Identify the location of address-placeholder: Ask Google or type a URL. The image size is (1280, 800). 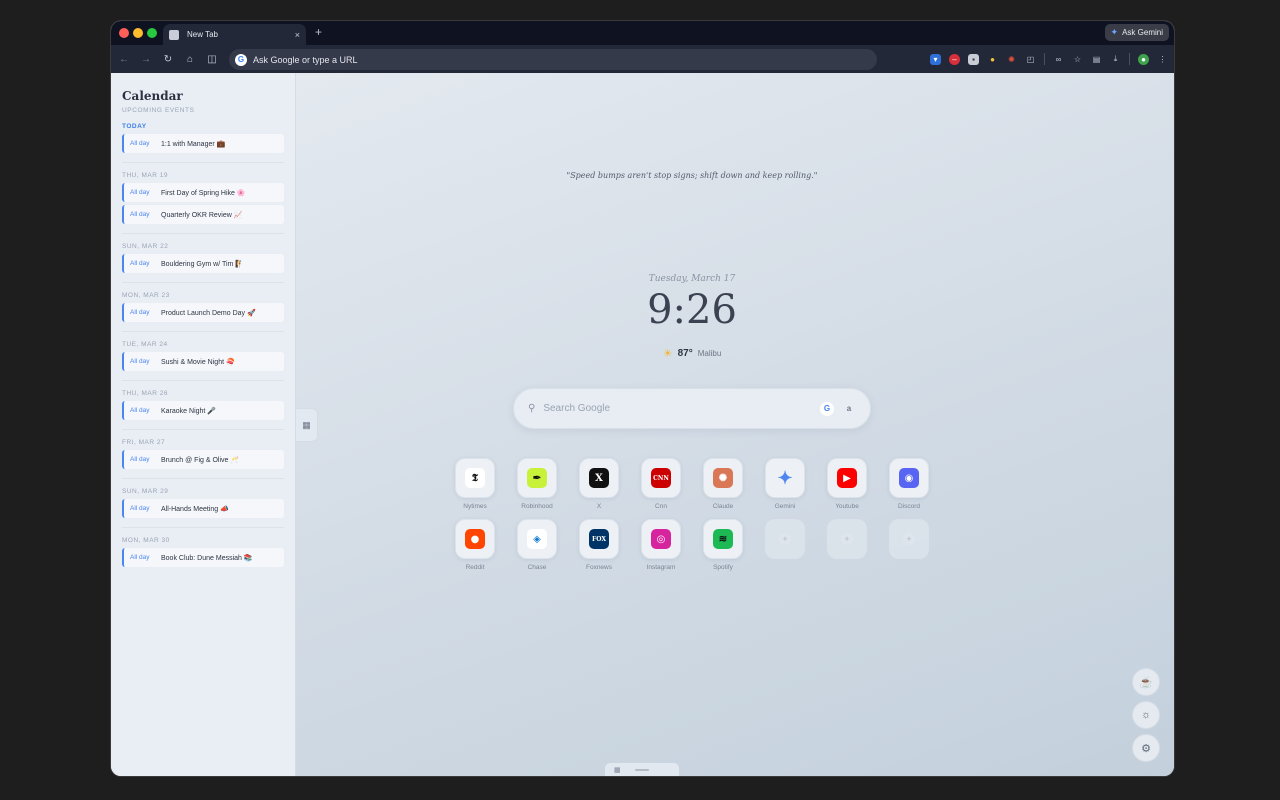
(305, 59).